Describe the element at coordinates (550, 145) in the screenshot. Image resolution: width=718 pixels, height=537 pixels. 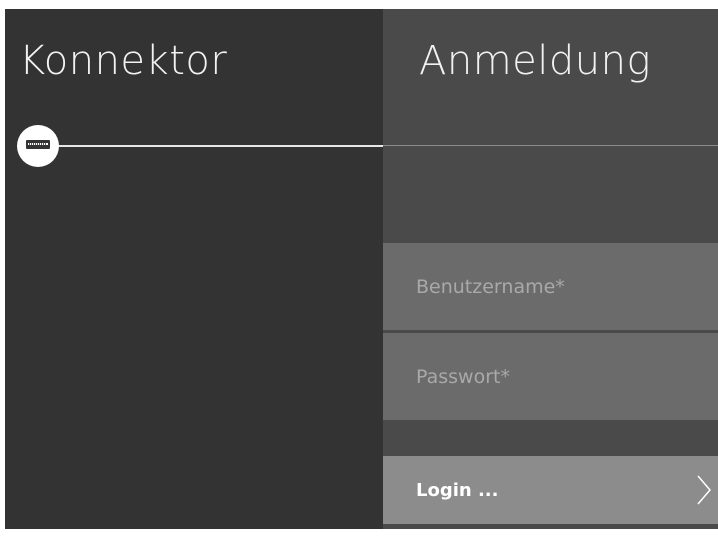
I see `divider` at that location.